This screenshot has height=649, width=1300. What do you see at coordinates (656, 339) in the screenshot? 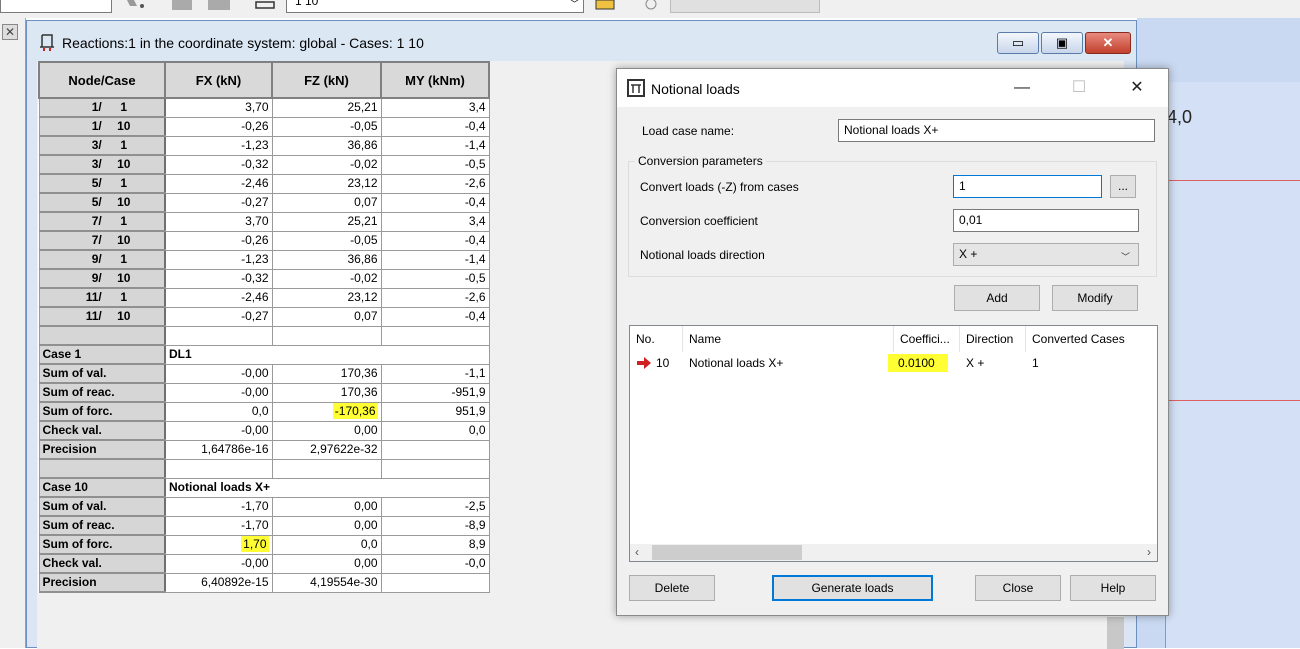
I see `list-column-header: No.` at bounding box center [656, 339].